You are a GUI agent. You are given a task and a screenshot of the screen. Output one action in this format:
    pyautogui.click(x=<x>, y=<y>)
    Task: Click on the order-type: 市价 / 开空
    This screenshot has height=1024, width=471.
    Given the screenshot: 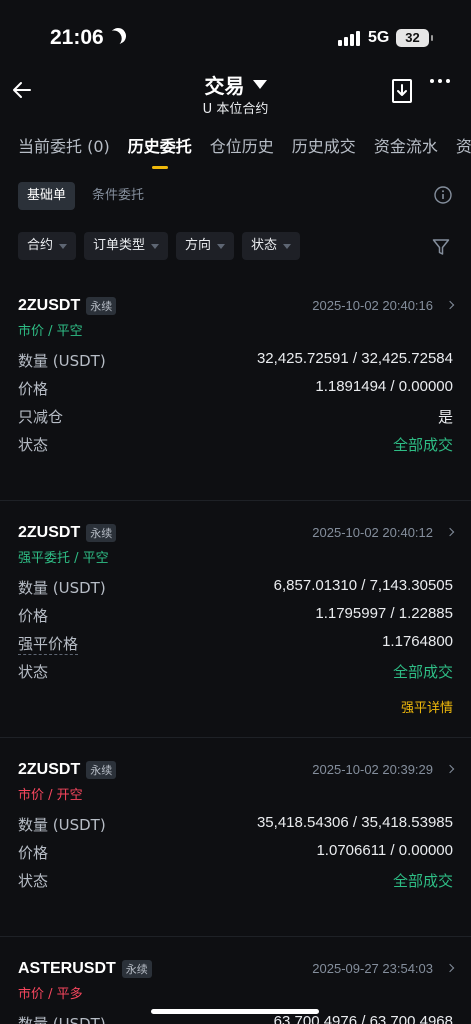 What is the action you would take?
    pyautogui.click(x=50, y=795)
    